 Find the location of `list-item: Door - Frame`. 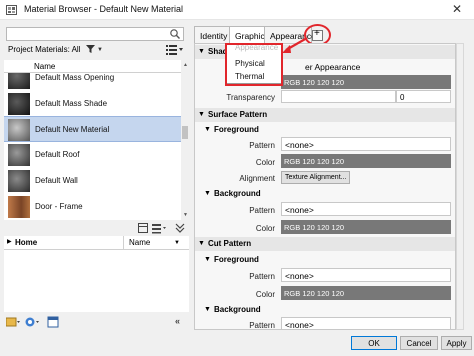

list-item: Door - Frame is located at coordinates (92, 207).